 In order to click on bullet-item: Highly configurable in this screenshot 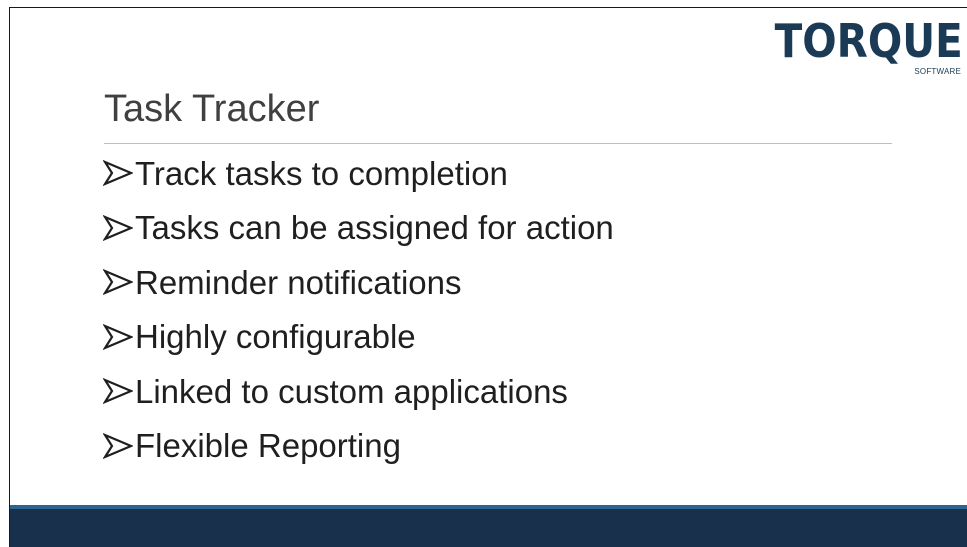, I will do `click(358, 337)`.